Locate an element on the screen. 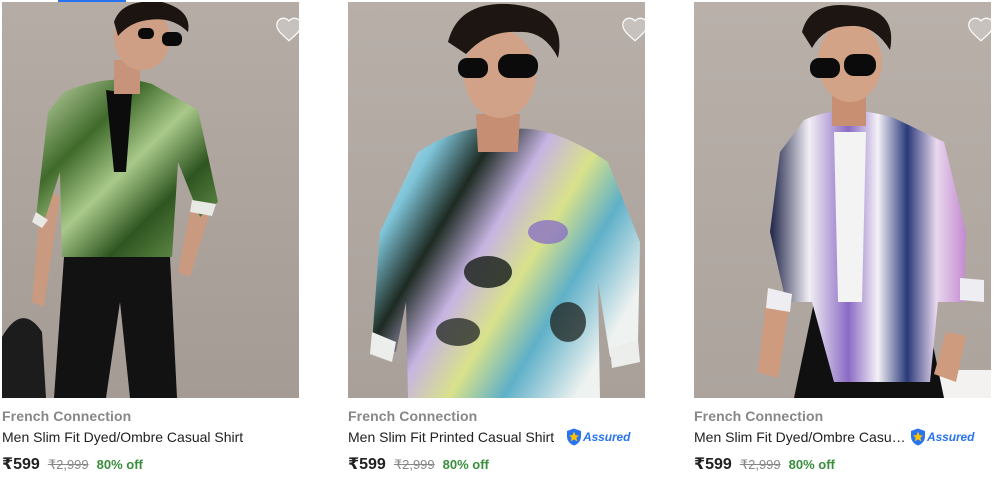 Image resolution: width=996 pixels, height=480 pixels. product-title: Men Slim Fit Printed Casual Shirt is located at coordinates (451, 437).